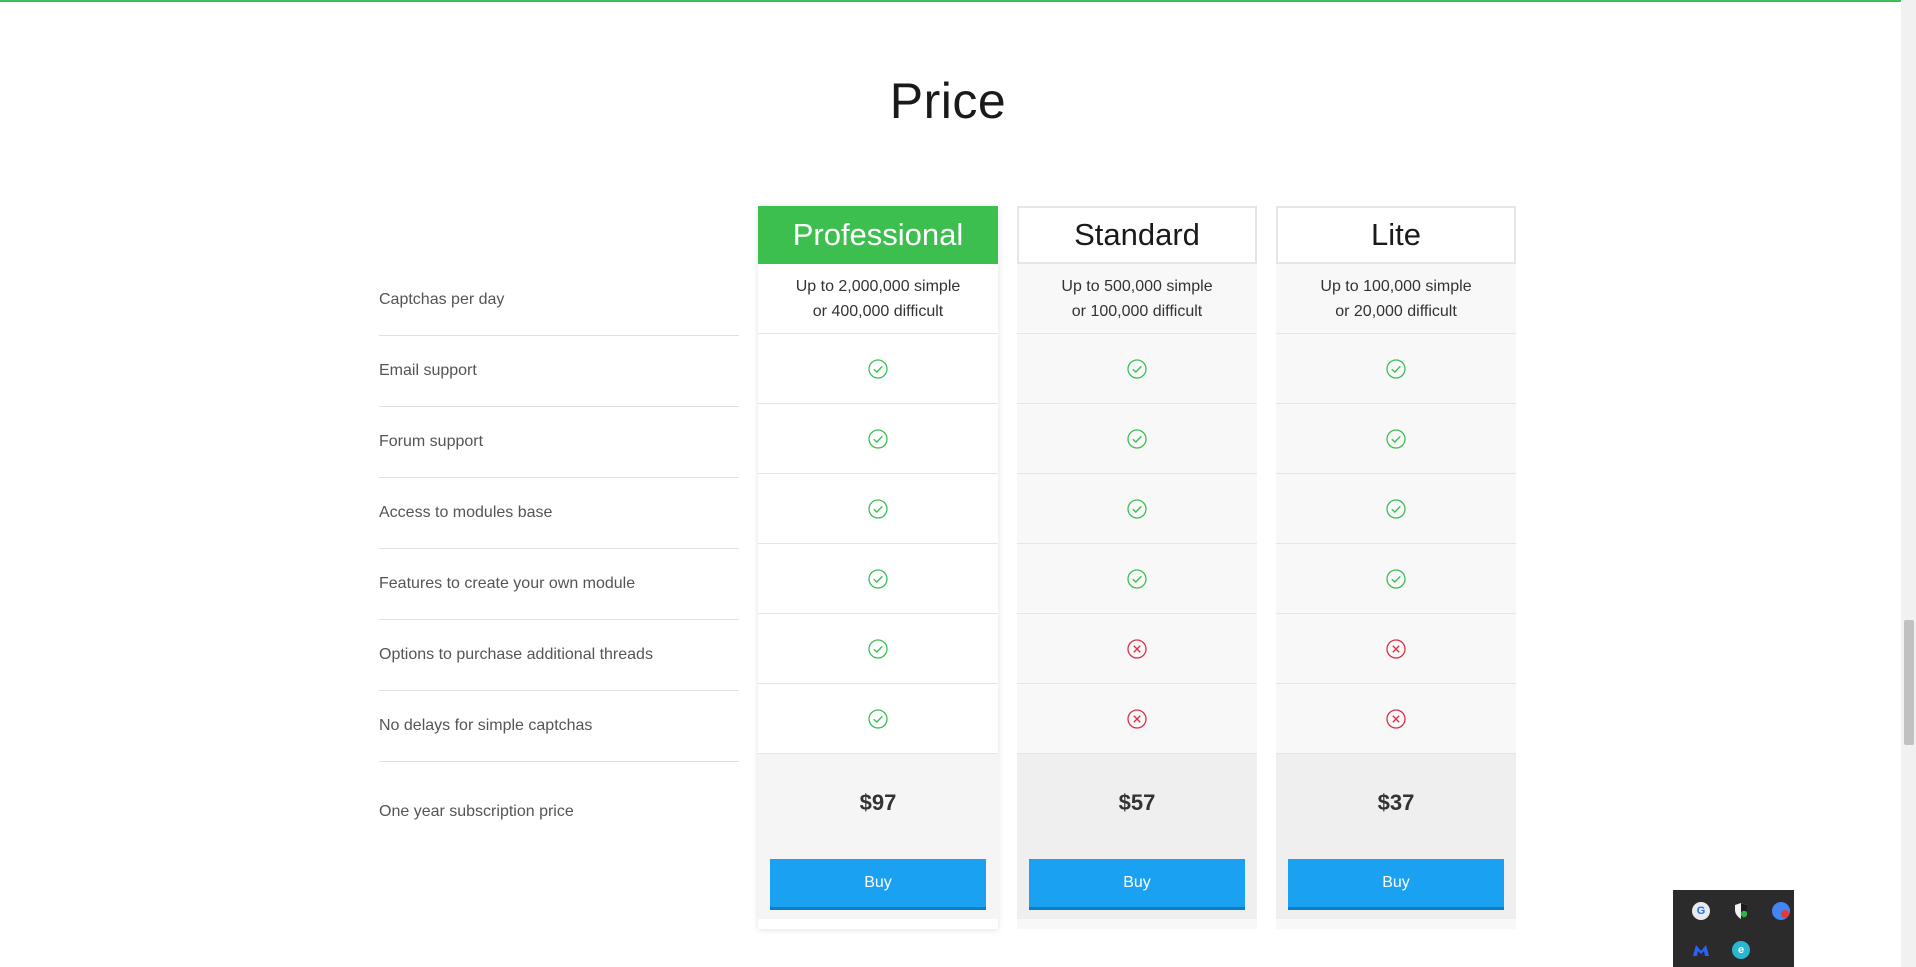  Describe the element at coordinates (559, 300) in the screenshot. I see `feature-label: Captchas per day` at that location.